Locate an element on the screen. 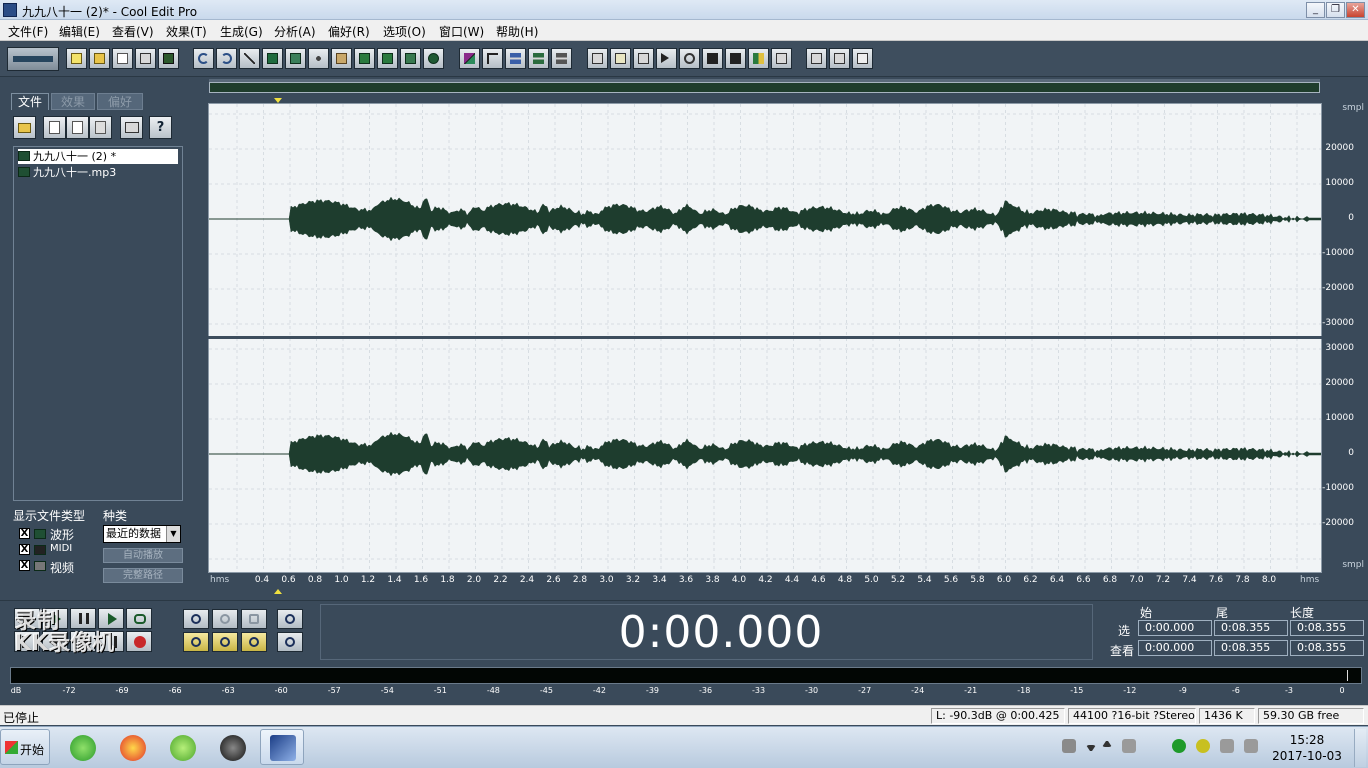  waveform-view-button is located at coordinates (561, 58).